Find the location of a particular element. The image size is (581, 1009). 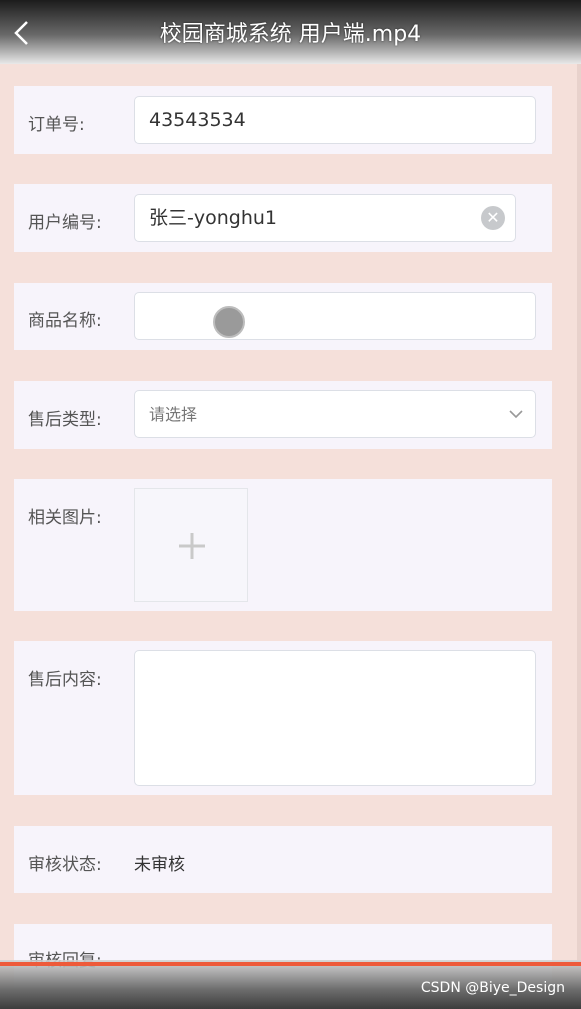

page-title: 校园商城系统 用户端.mp4 is located at coordinates (290, 34).